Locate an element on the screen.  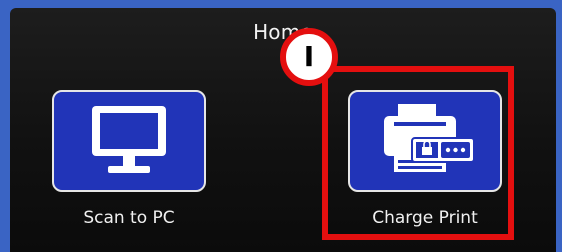
page-title: Home is located at coordinates (283, 32).